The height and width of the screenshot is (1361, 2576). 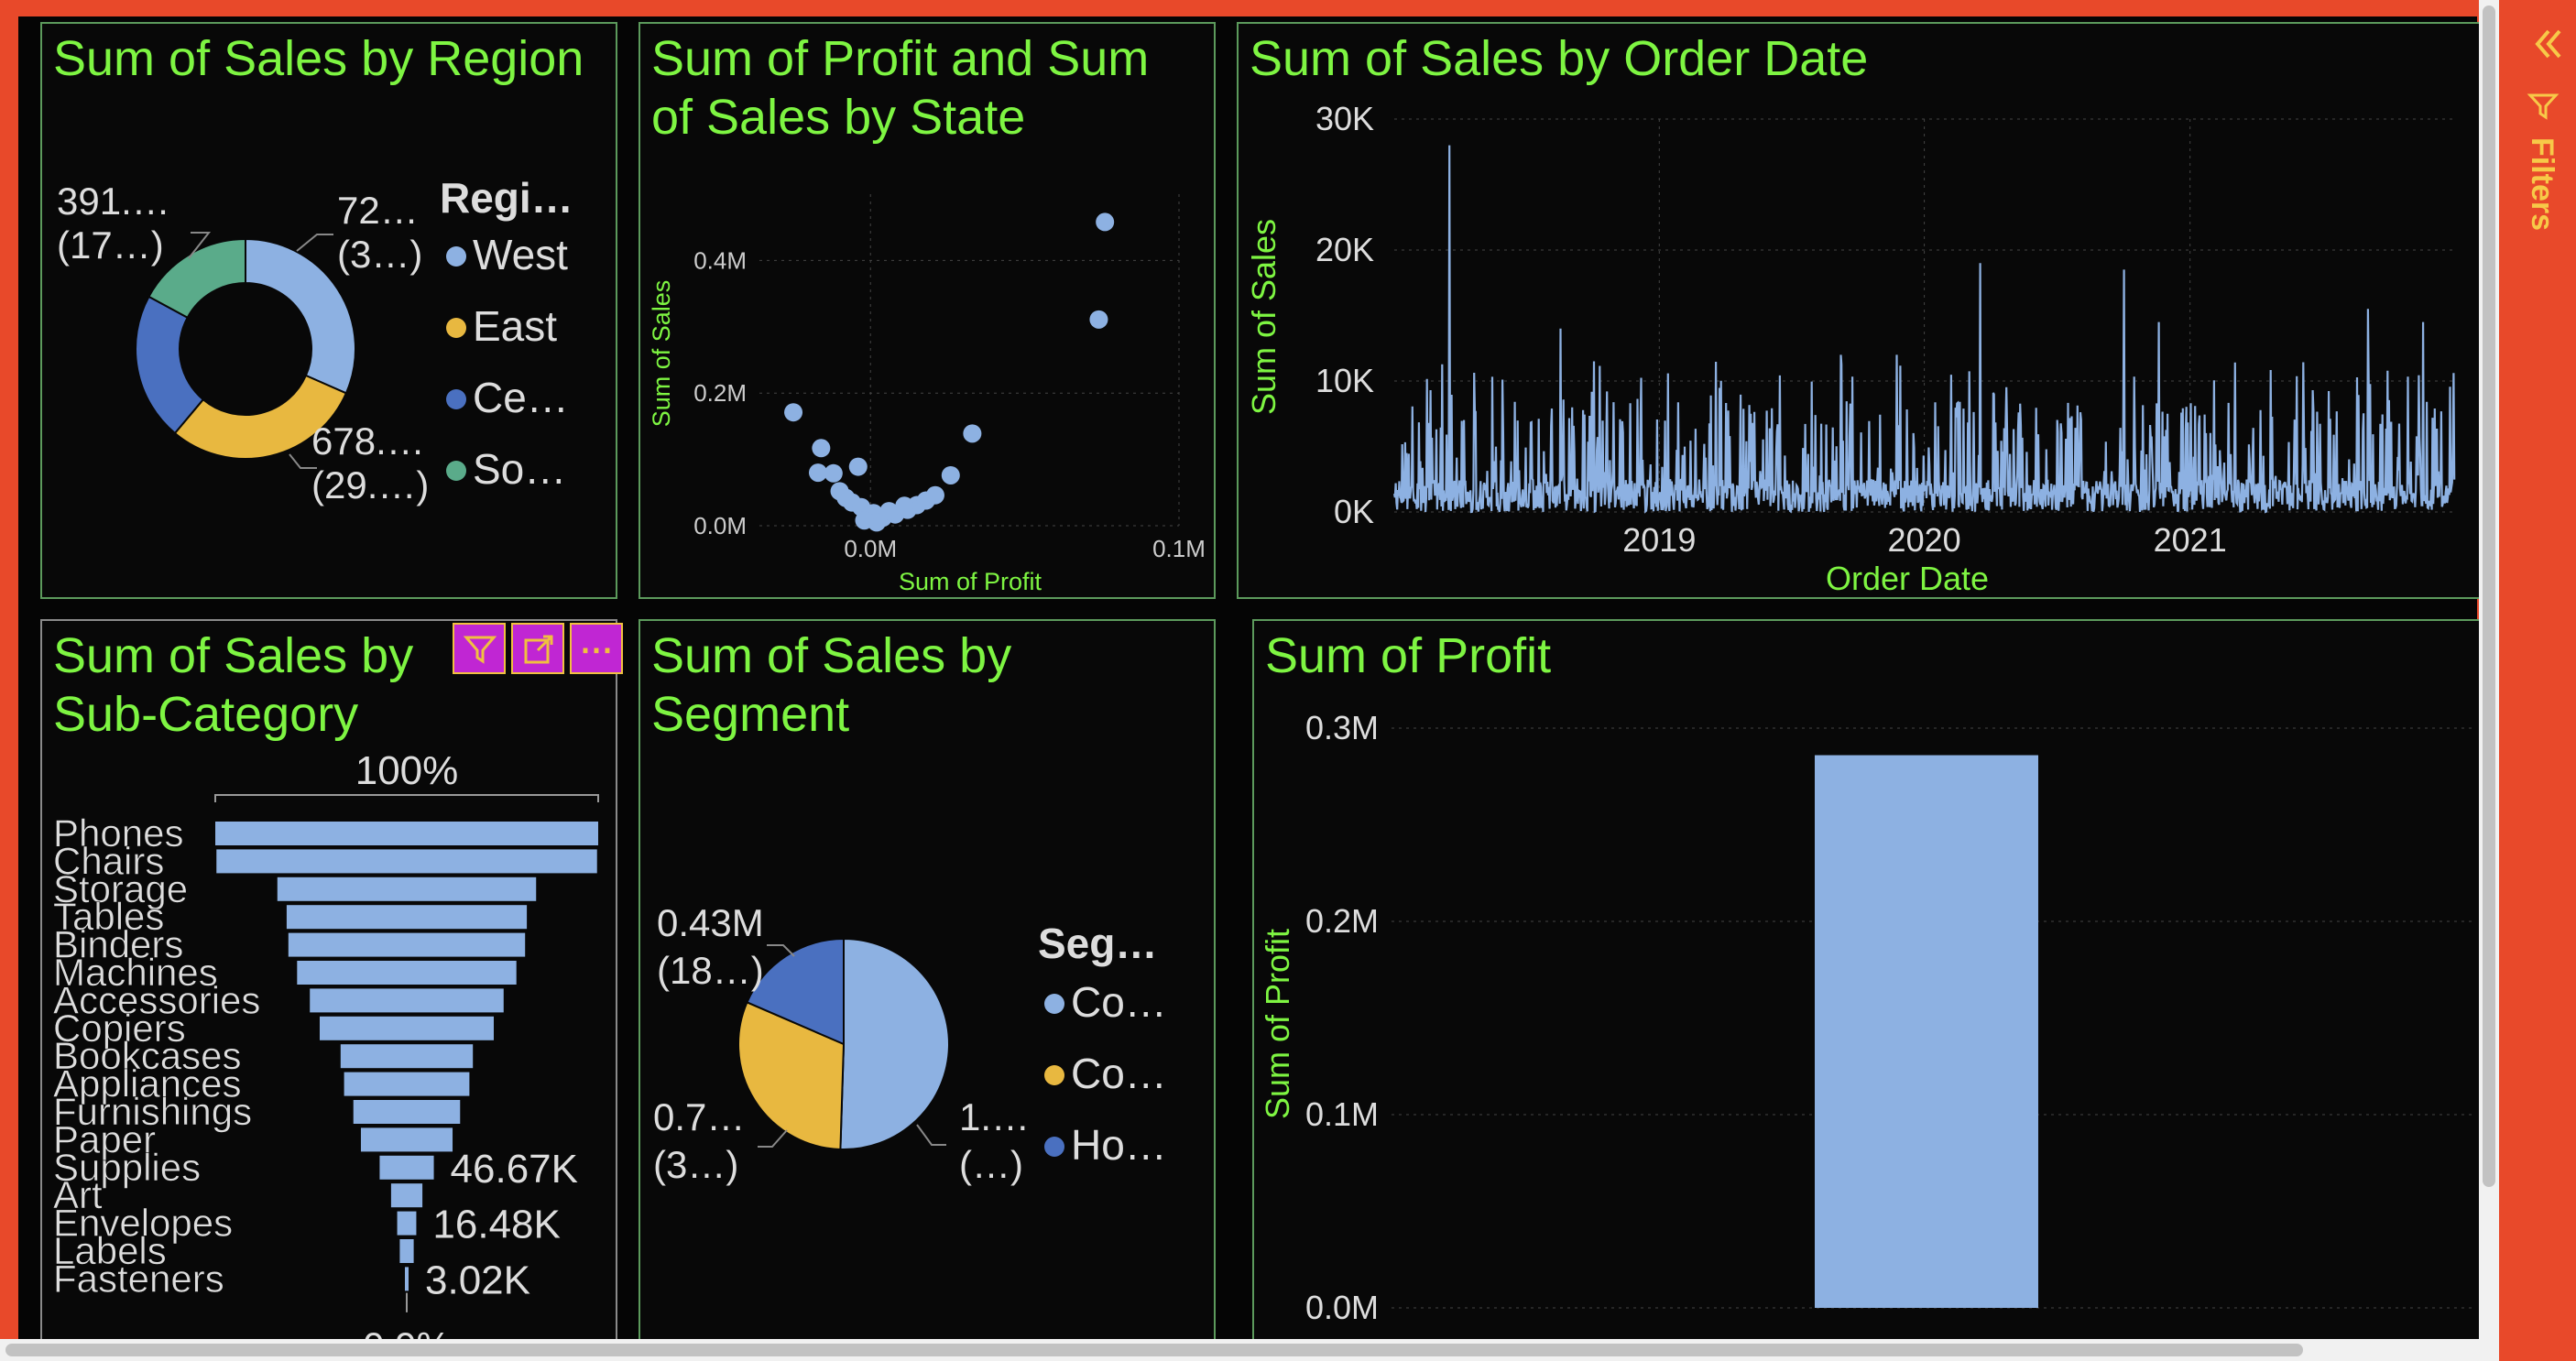 What do you see at coordinates (407, 798) in the screenshot?
I see `funnel-bracket` at bounding box center [407, 798].